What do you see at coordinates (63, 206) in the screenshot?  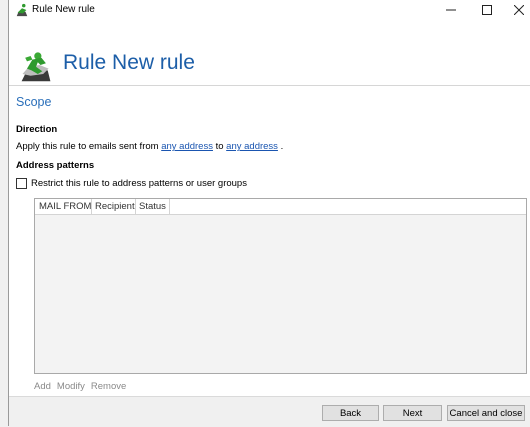 I see `column-header-mail-from: MAIL FROM` at bounding box center [63, 206].